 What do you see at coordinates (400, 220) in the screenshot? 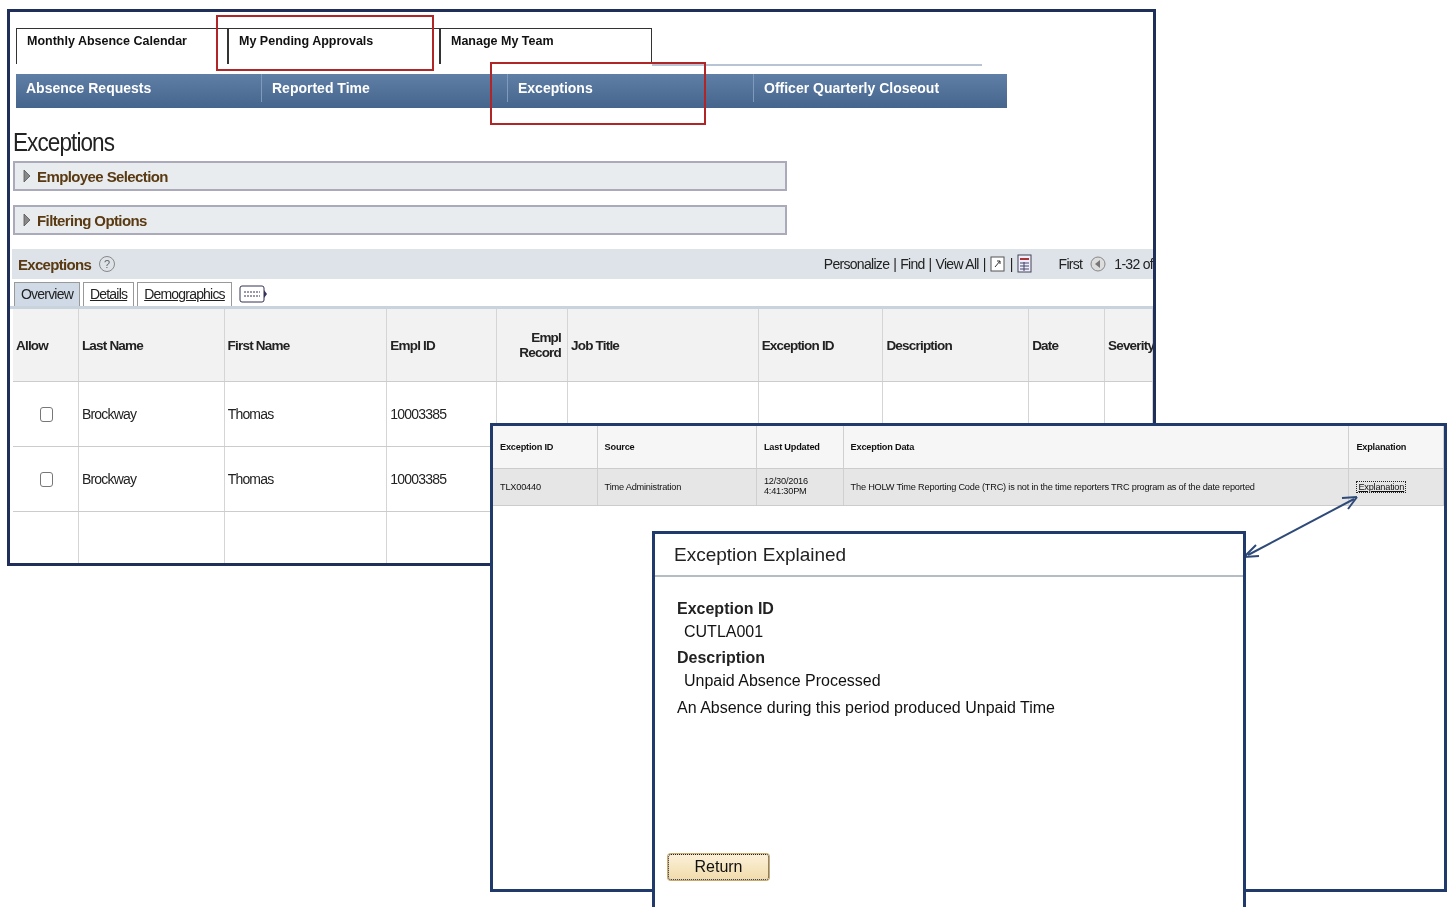
I see `collapsible-section: Filtering Options` at bounding box center [400, 220].